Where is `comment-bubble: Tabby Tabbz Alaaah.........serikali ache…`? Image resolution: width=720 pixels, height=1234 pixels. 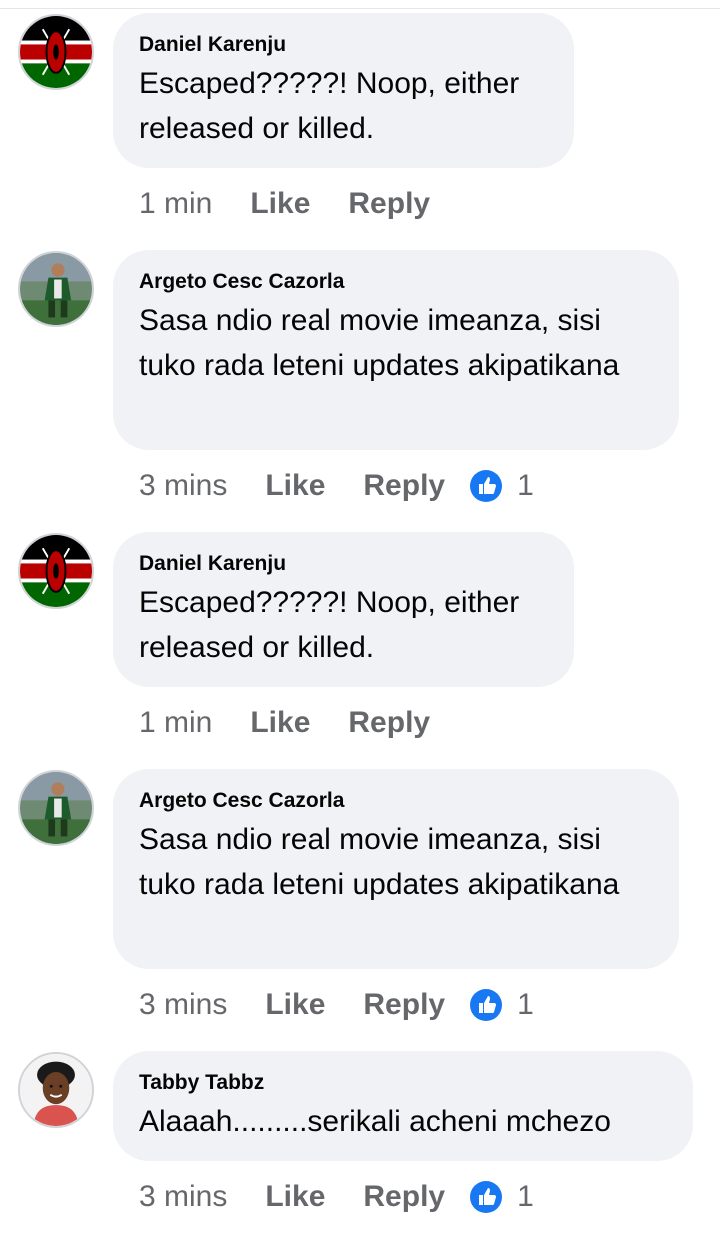
comment-bubble: Tabby Tabbz Alaaah.........serikali ache… is located at coordinates (403, 1106).